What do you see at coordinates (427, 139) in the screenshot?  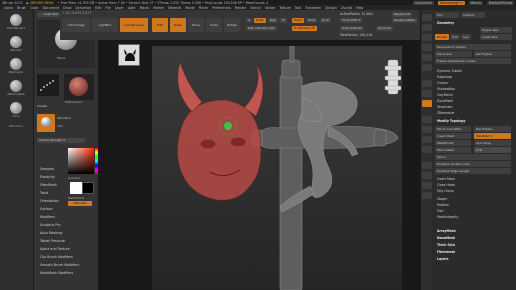 I see `zoom3d-icon` at bounding box center [427, 139].